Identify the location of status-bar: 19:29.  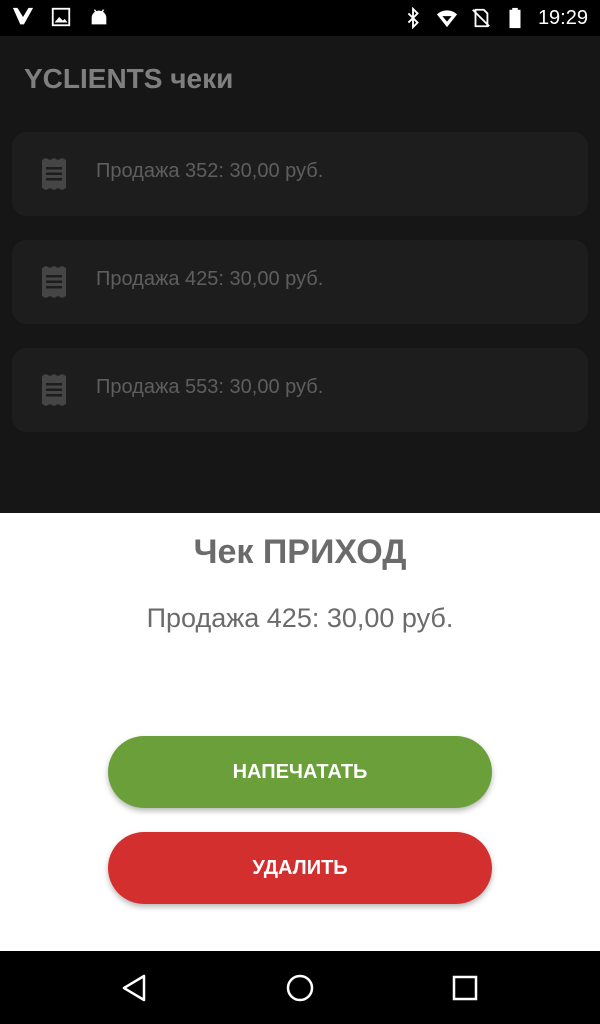
(300, 18).